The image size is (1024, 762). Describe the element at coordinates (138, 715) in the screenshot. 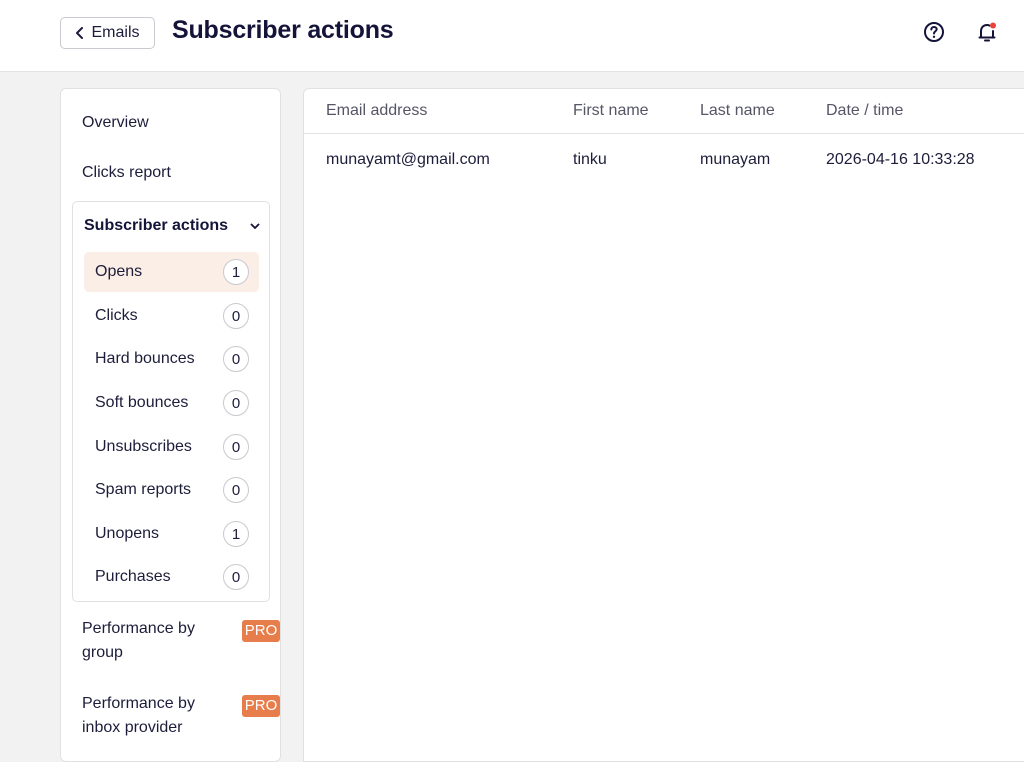

I see `item-label: Performance by inbox provider` at that location.